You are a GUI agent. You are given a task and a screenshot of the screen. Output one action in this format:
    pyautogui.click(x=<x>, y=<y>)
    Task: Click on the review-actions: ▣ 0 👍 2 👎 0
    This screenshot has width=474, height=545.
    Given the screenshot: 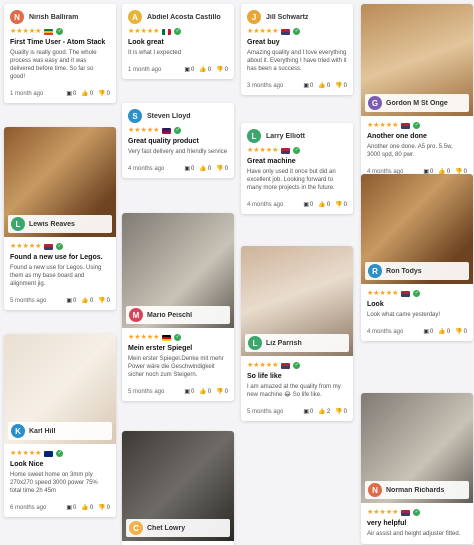 What is the action you would take?
    pyautogui.click(x=325, y=412)
    